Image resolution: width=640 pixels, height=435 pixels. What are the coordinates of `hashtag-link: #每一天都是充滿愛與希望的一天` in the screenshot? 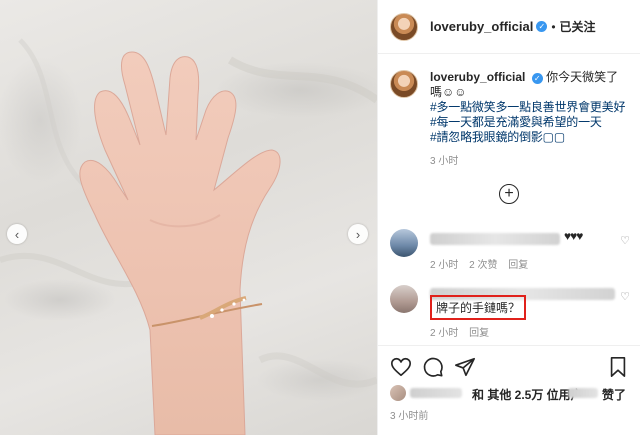 It's located at (530, 122).